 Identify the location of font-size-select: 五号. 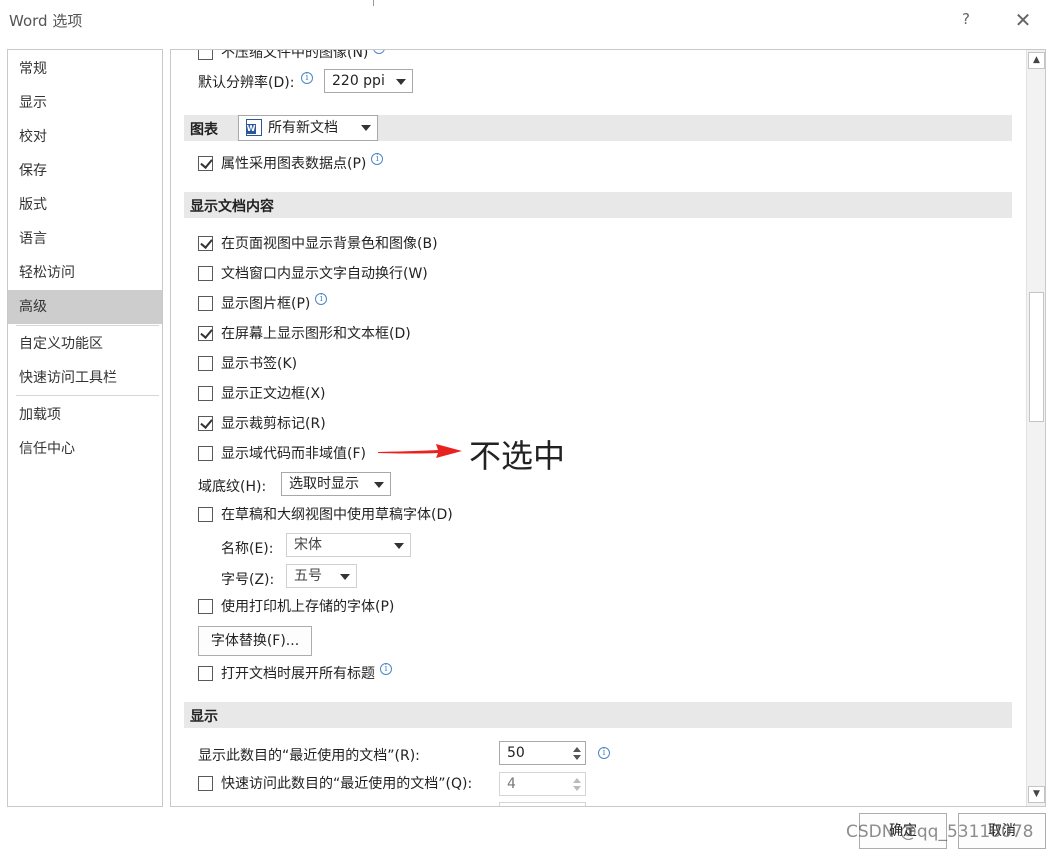
(321, 576).